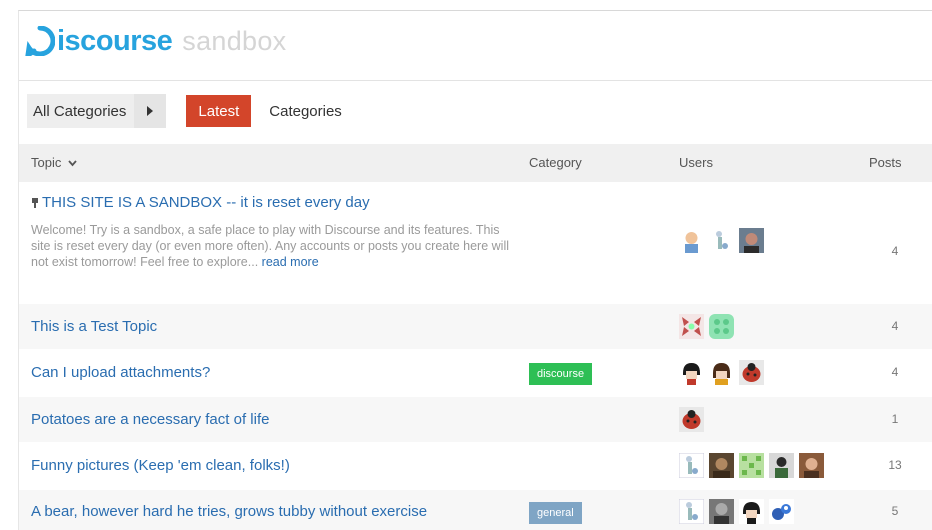  What do you see at coordinates (895, 419) in the screenshot?
I see `post-count: 1` at bounding box center [895, 419].